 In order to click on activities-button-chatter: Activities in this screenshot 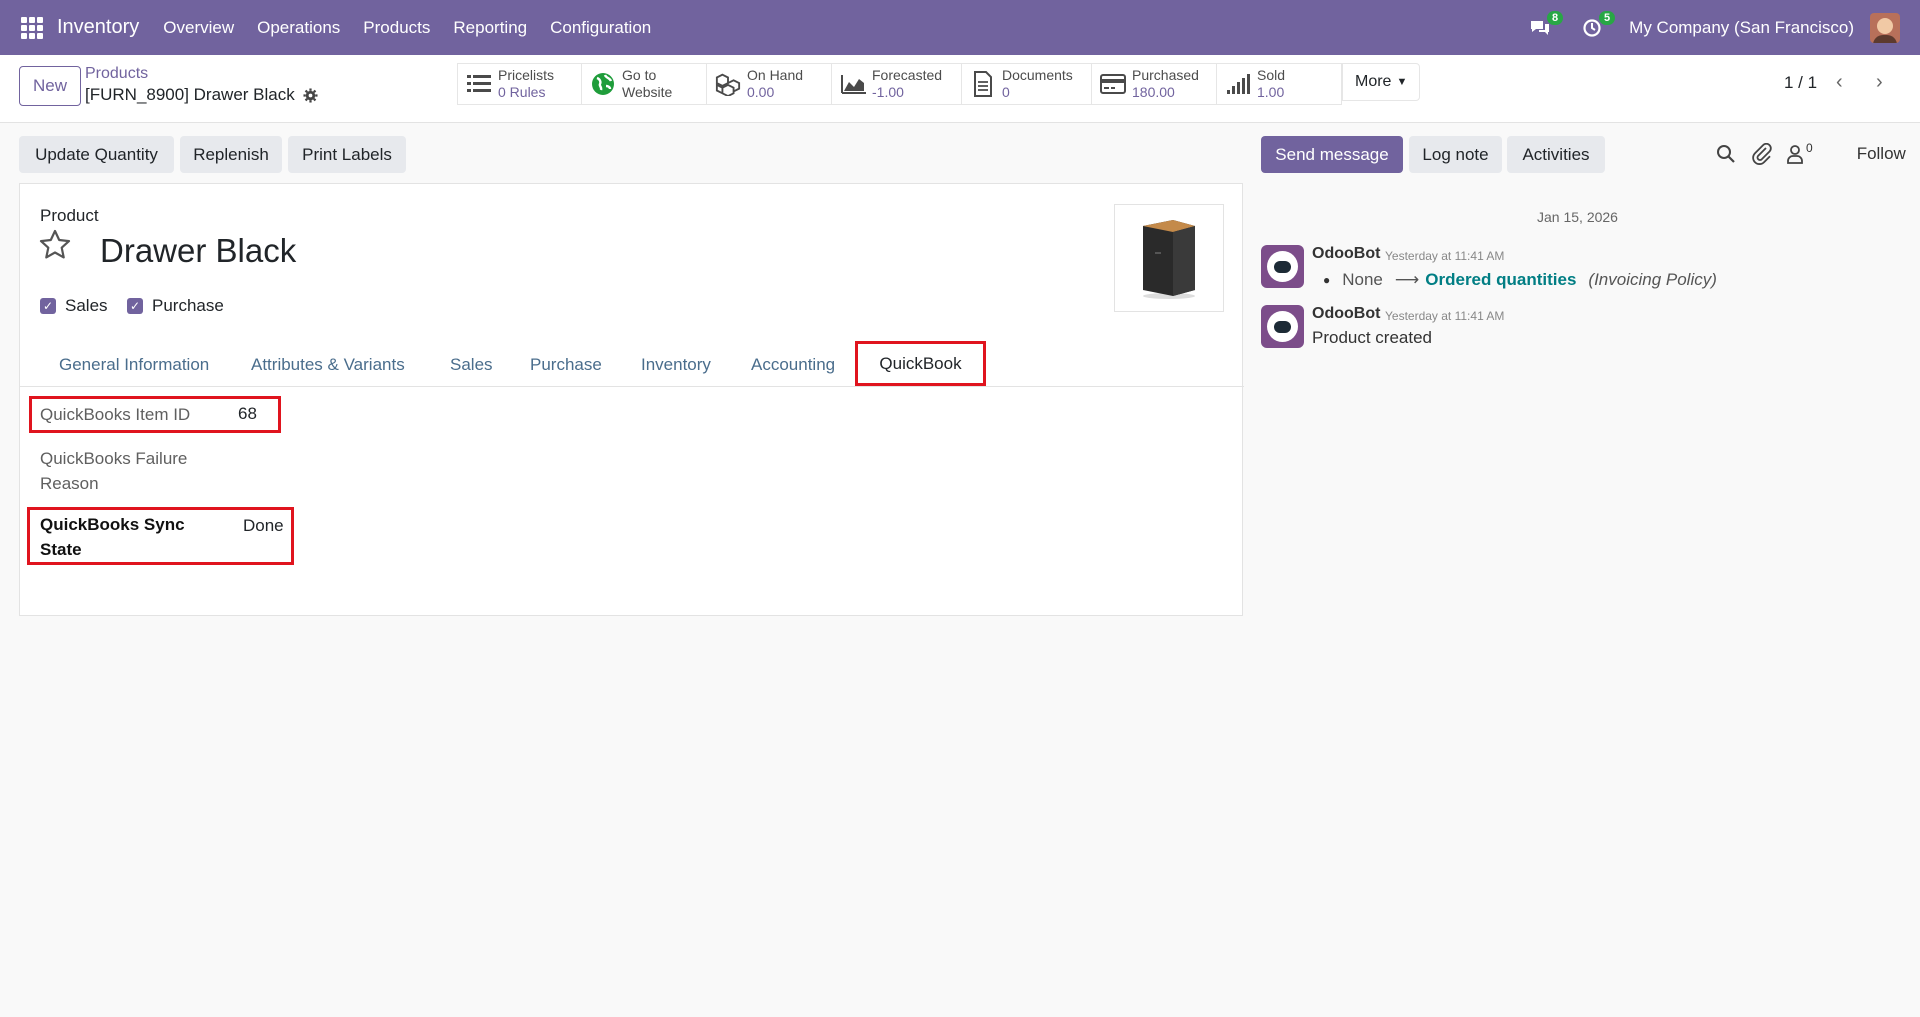, I will do `click(1556, 154)`.